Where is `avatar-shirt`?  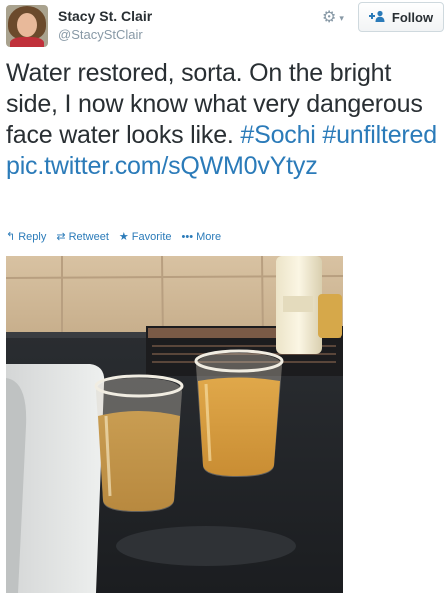 avatar-shirt is located at coordinates (27, 42).